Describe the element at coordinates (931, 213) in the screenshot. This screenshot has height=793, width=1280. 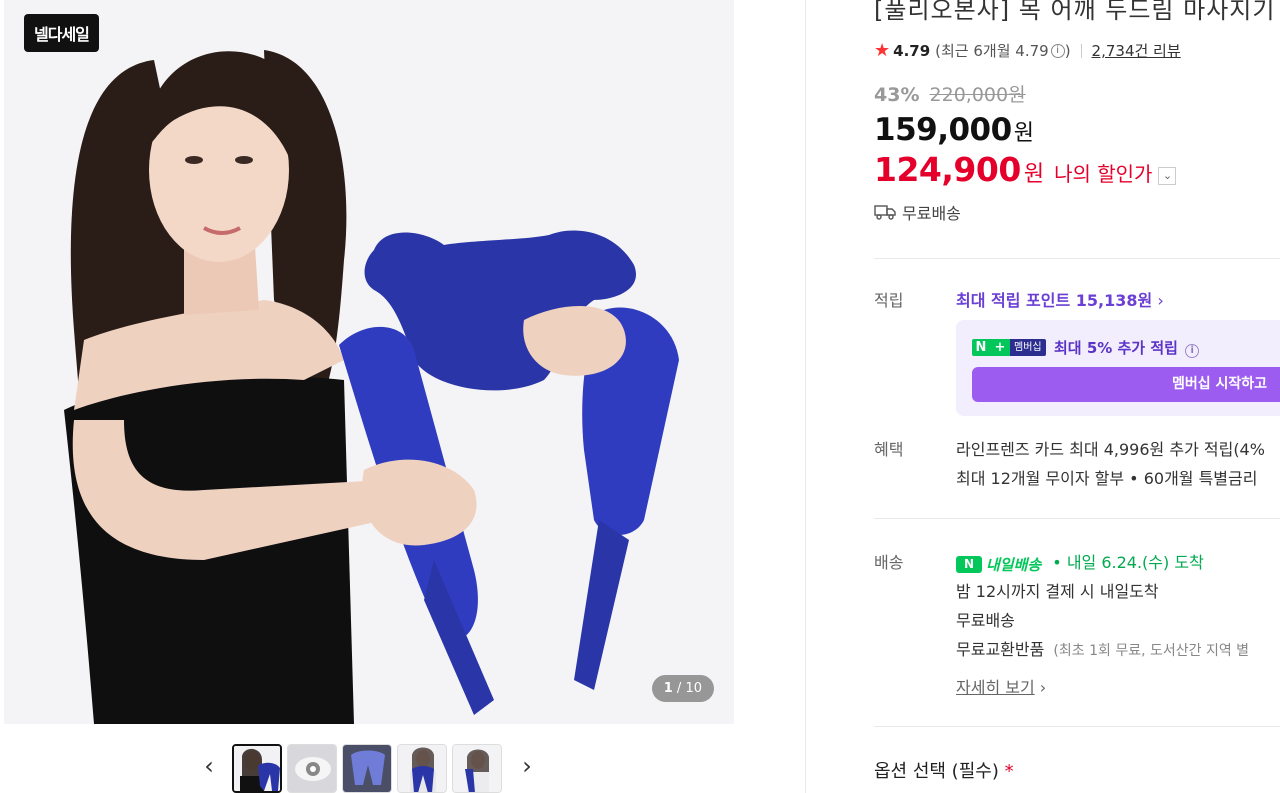
I see `free-shipping-text: 무료배송` at that location.